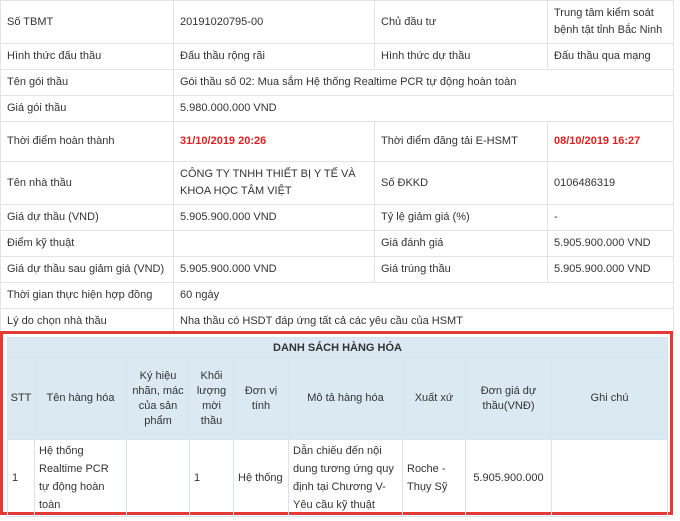 Image resolution: width=680 pixels, height=521 pixels. I want to click on header-ghi-chu: Ghi chú, so click(609, 398).